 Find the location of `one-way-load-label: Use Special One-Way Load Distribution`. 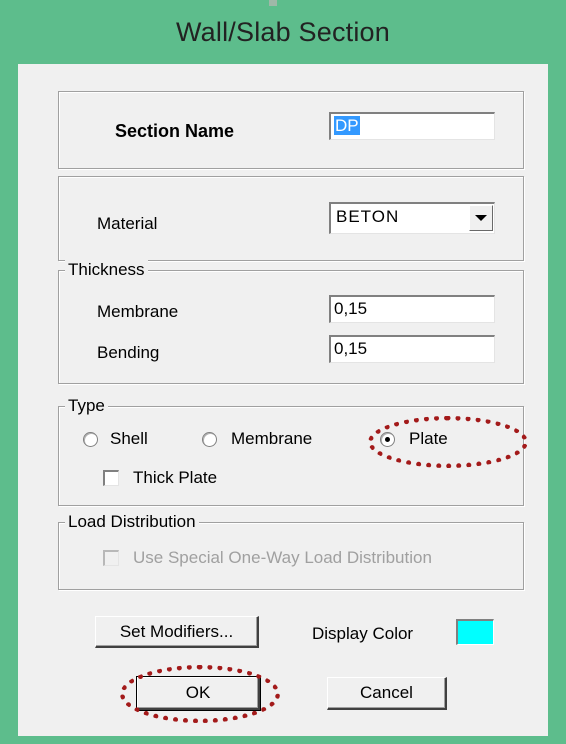

one-way-load-label: Use Special One-Way Load Distribution is located at coordinates (282, 557).